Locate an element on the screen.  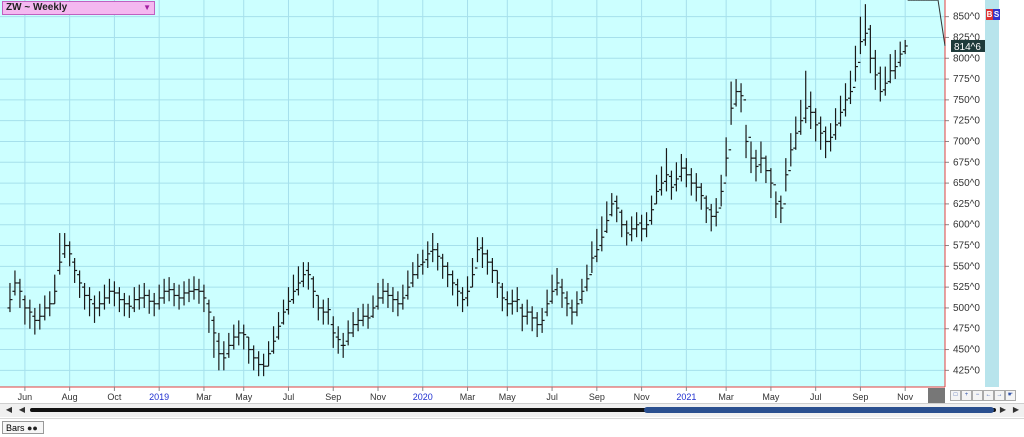
shift-left-icon: ← is located at coordinates (988, 395).